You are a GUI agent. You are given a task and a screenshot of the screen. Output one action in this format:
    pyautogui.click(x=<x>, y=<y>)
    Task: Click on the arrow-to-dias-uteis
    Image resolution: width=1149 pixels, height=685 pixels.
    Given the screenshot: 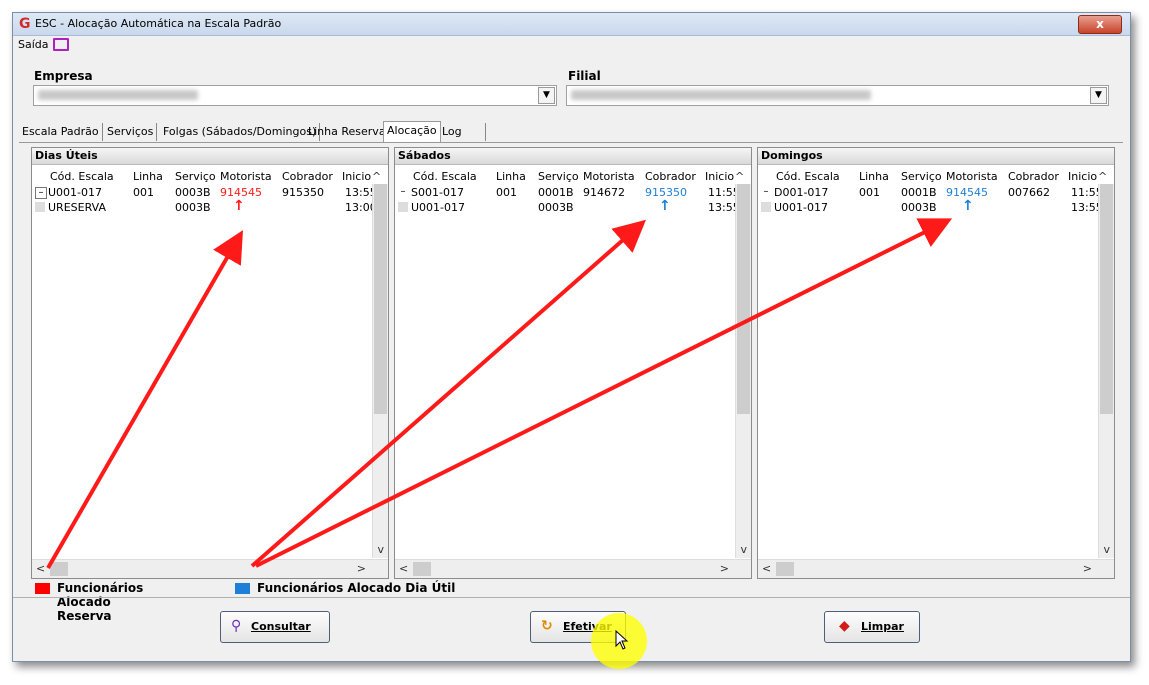 What is the action you would take?
    pyautogui.click(x=144, y=399)
    